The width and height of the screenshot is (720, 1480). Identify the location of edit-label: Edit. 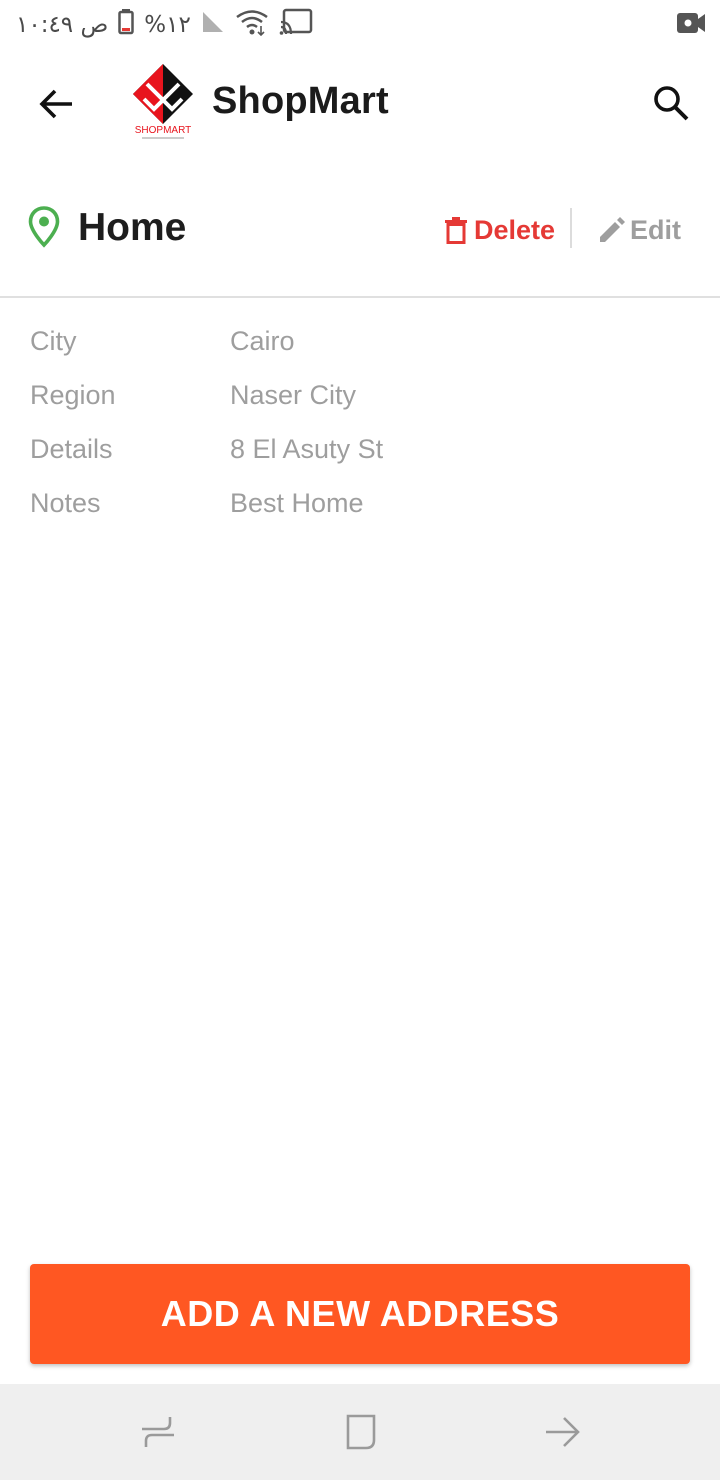
(655, 229).